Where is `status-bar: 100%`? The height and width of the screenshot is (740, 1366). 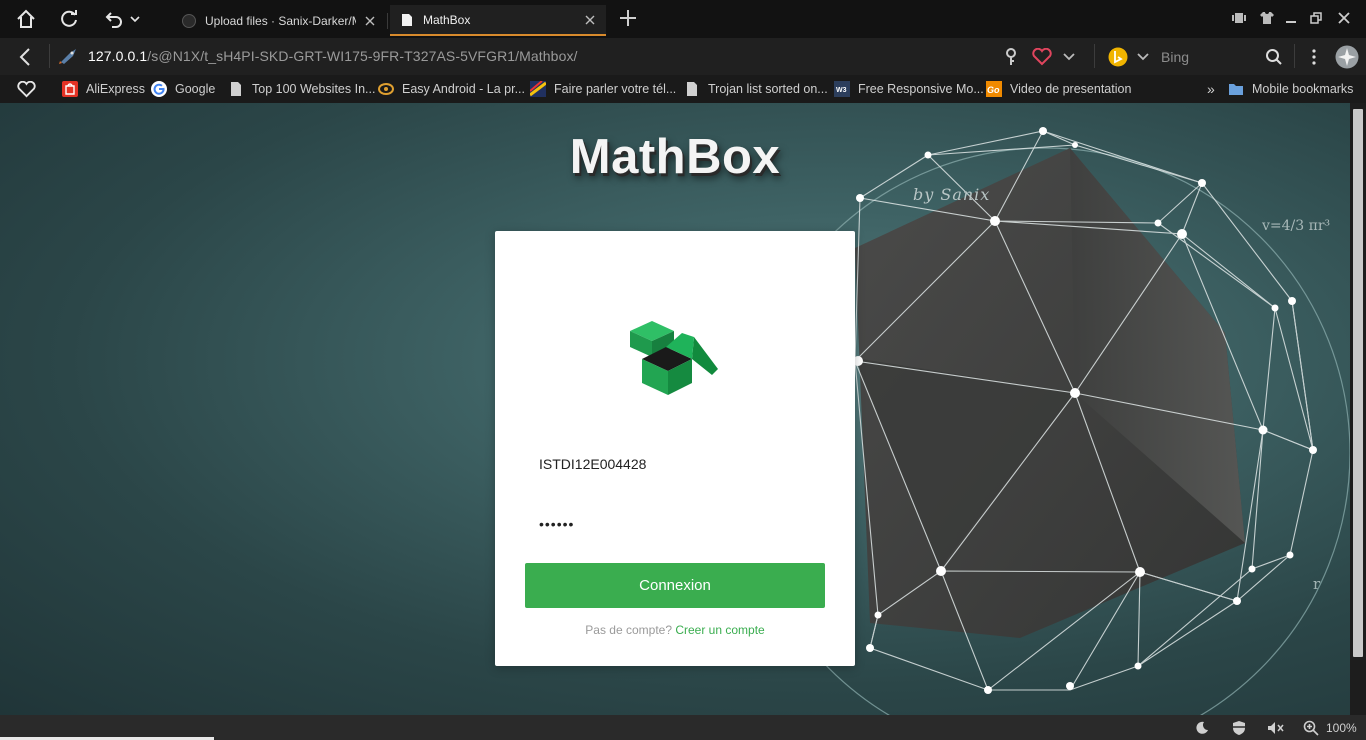
status-bar: 100% is located at coordinates (683, 727).